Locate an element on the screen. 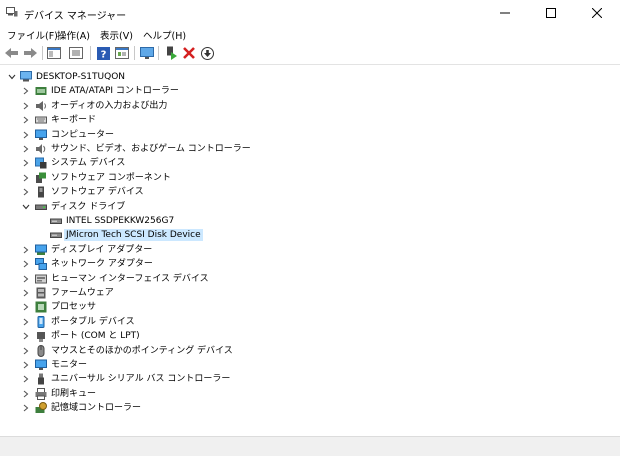 This screenshot has height=456, width=620. menu-bar: ファイル(F) 操作(A) 表示(V) ヘルプ(H) is located at coordinates (310, 34).